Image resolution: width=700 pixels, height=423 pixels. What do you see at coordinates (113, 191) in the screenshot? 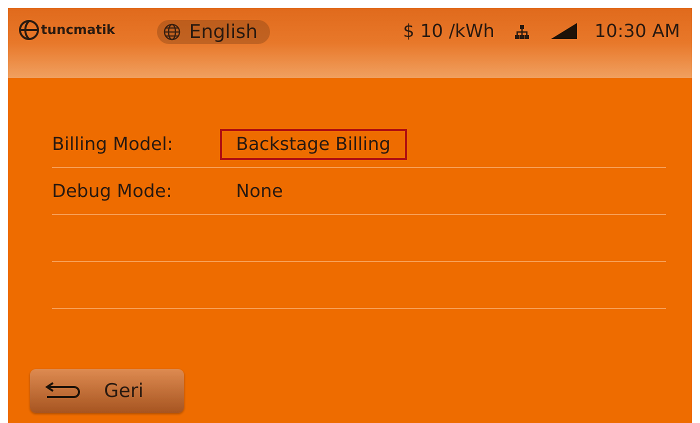
I see `setting-label: Debug Mode:` at bounding box center [113, 191].